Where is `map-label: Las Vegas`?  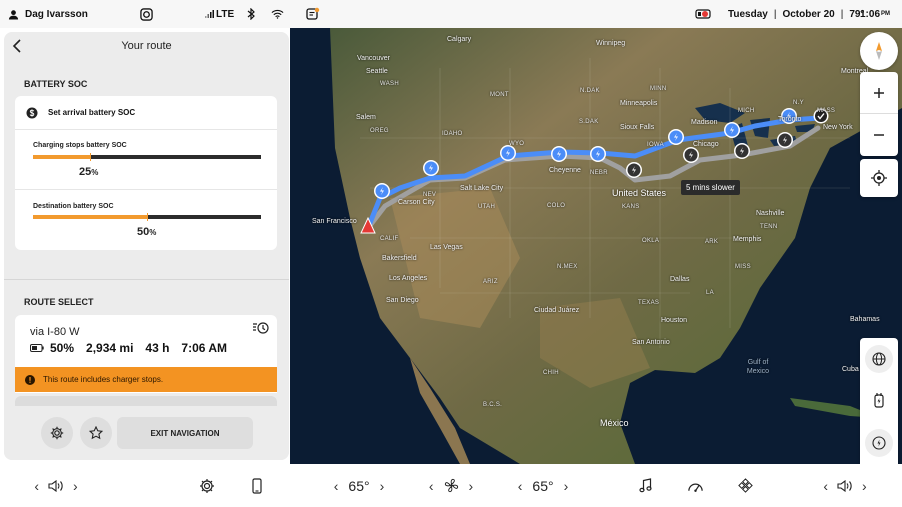
map-label: Las Vegas is located at coordinates (446, 247).